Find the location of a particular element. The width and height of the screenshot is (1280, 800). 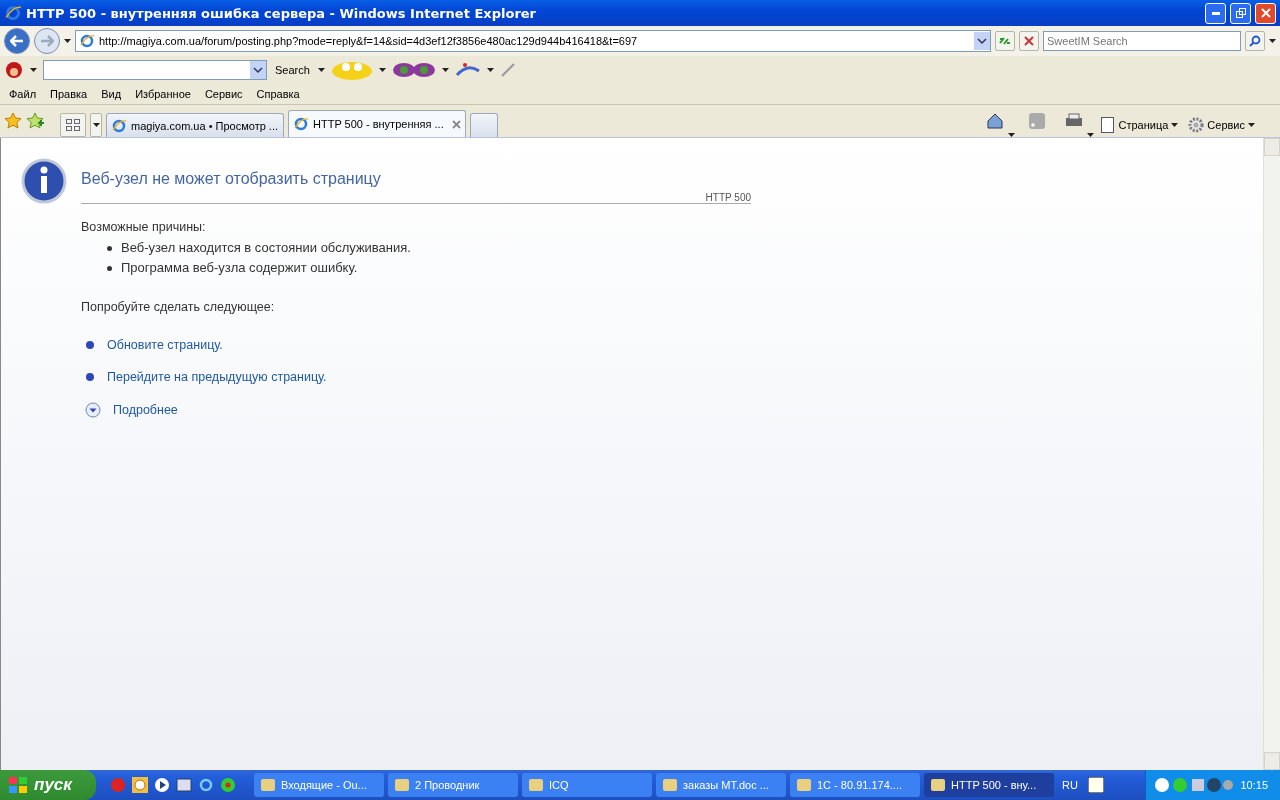

error-title: Веб-узел не может отобразить страницу is located at coordinates (231, 179).